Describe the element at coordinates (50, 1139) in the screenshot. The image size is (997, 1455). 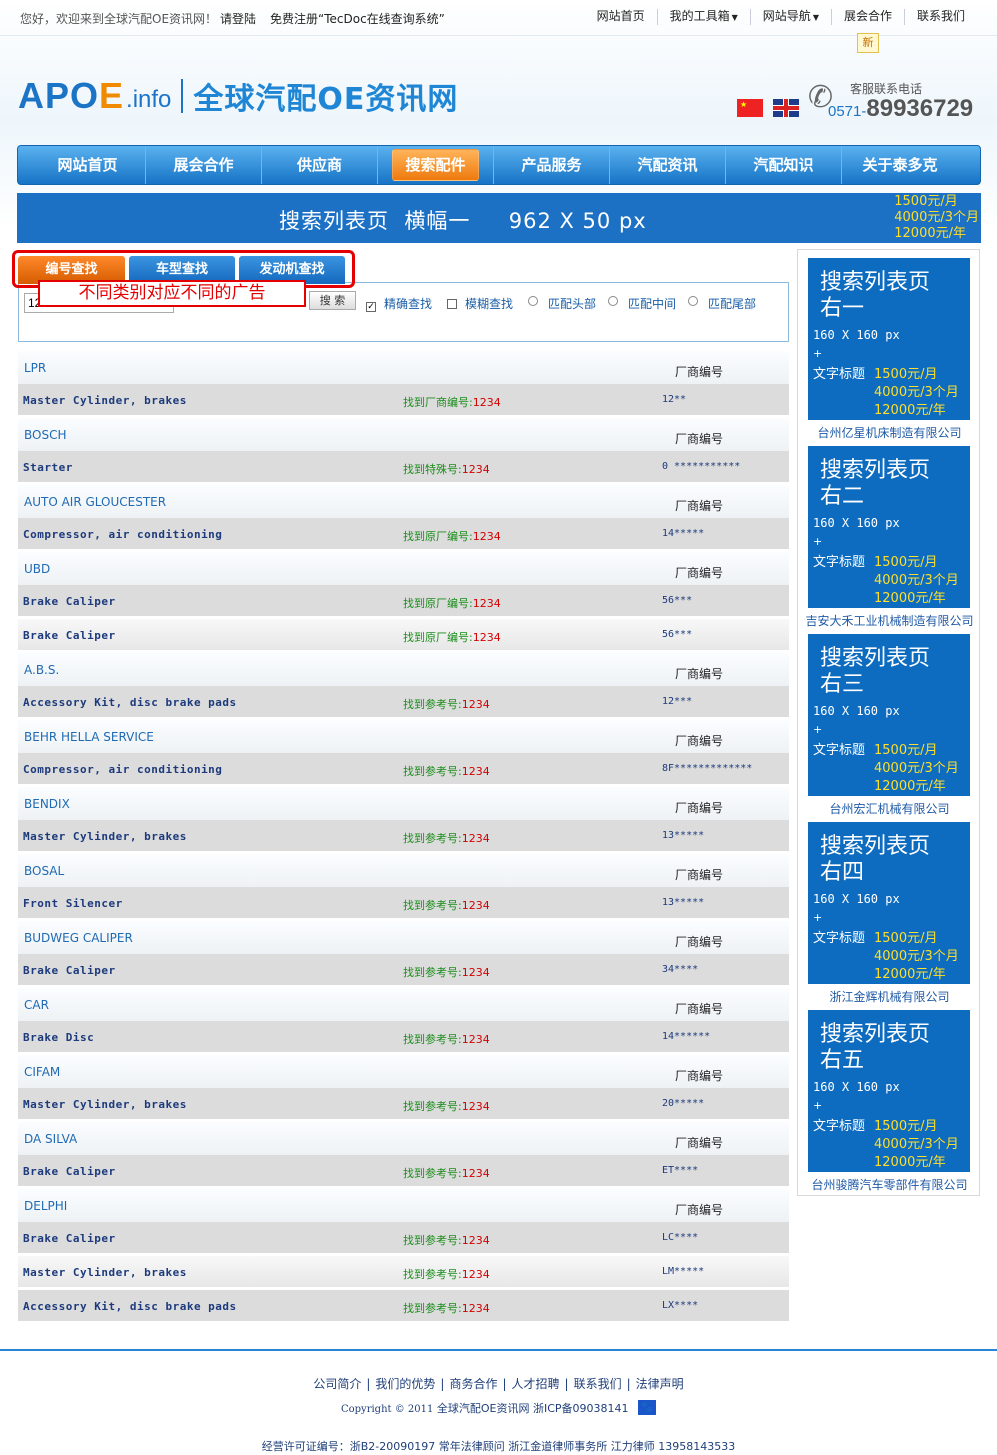
I see `brand-link: DA SILVA` at that location.